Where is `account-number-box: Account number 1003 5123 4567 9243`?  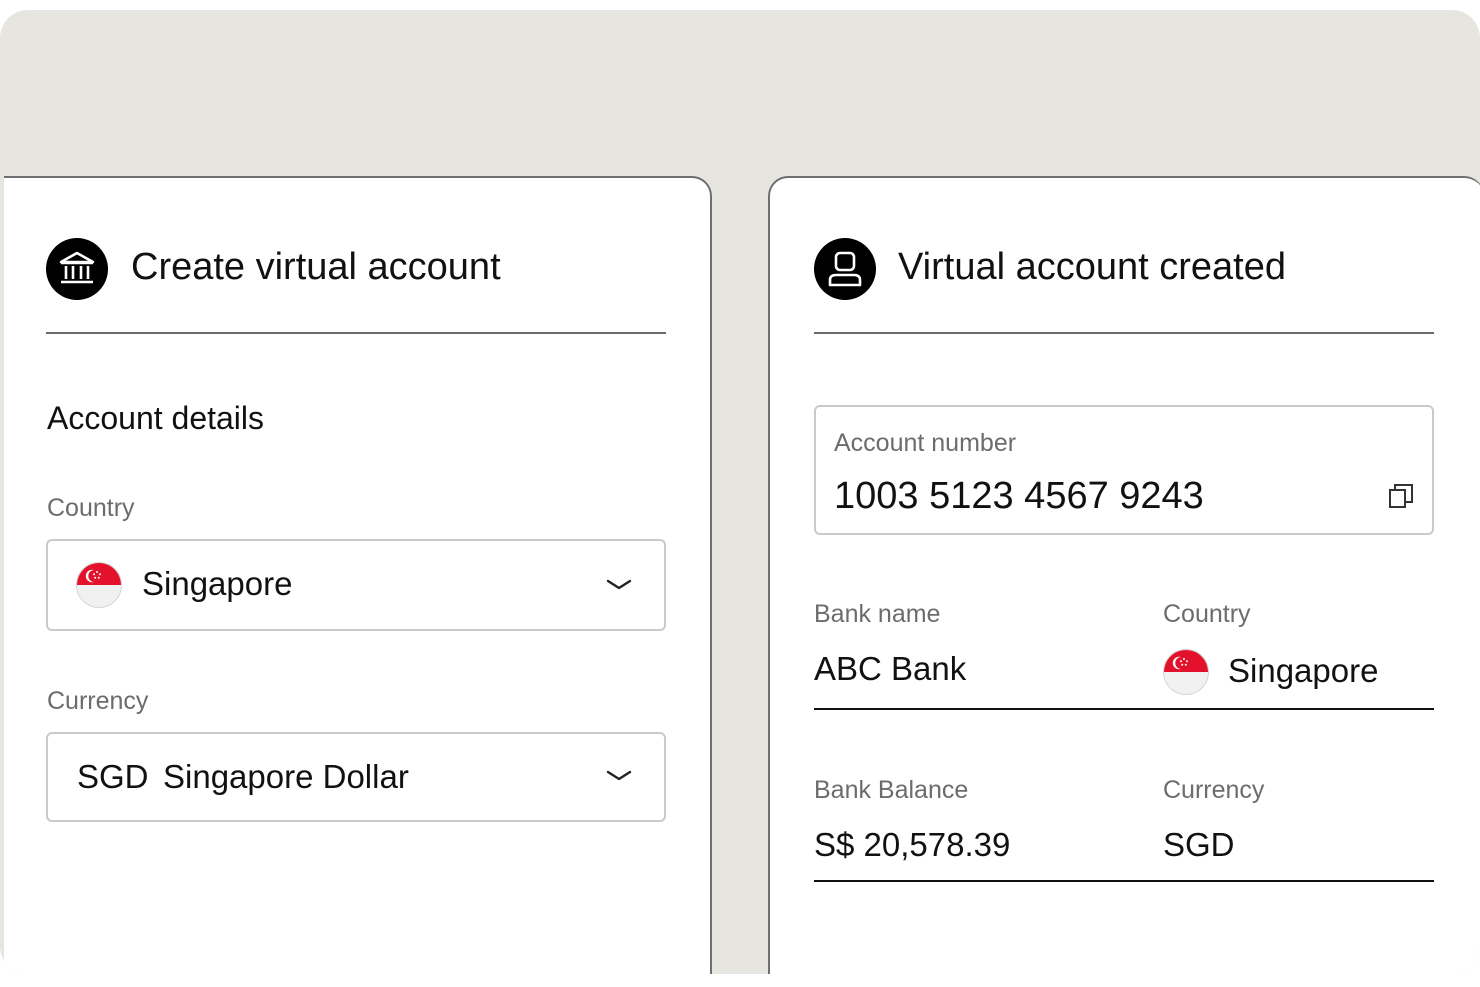
account-number-box: Account number 1003 5123 4567 9243 is located at coordinates (1124, 470).